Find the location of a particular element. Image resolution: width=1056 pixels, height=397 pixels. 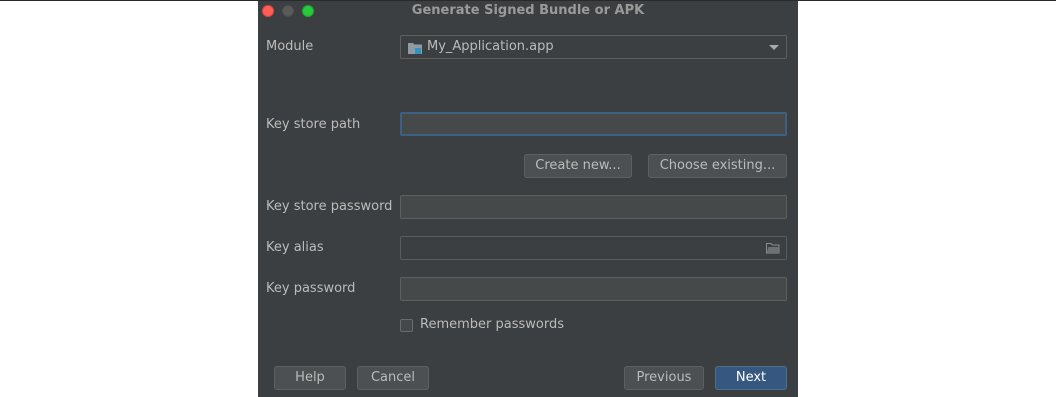

cancel-button: Cancel is located at coordinates (393, 378).